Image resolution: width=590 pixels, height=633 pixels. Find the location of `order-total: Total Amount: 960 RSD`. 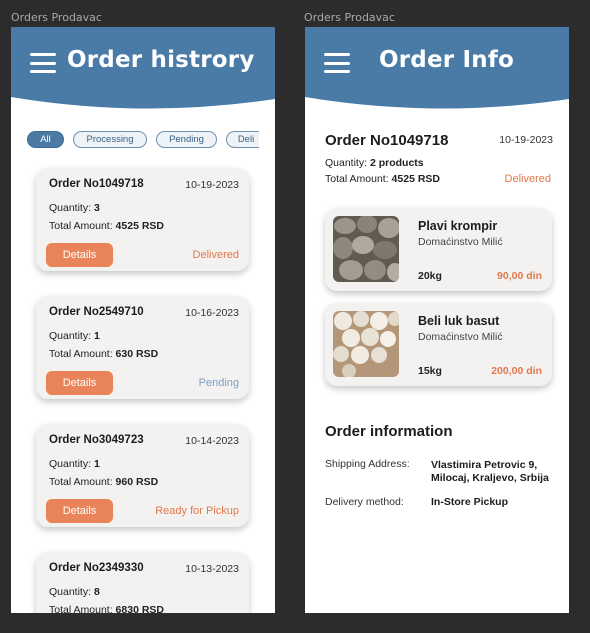

order-total: Total Amount: 960 RSD is located at coordinates (104, 482).